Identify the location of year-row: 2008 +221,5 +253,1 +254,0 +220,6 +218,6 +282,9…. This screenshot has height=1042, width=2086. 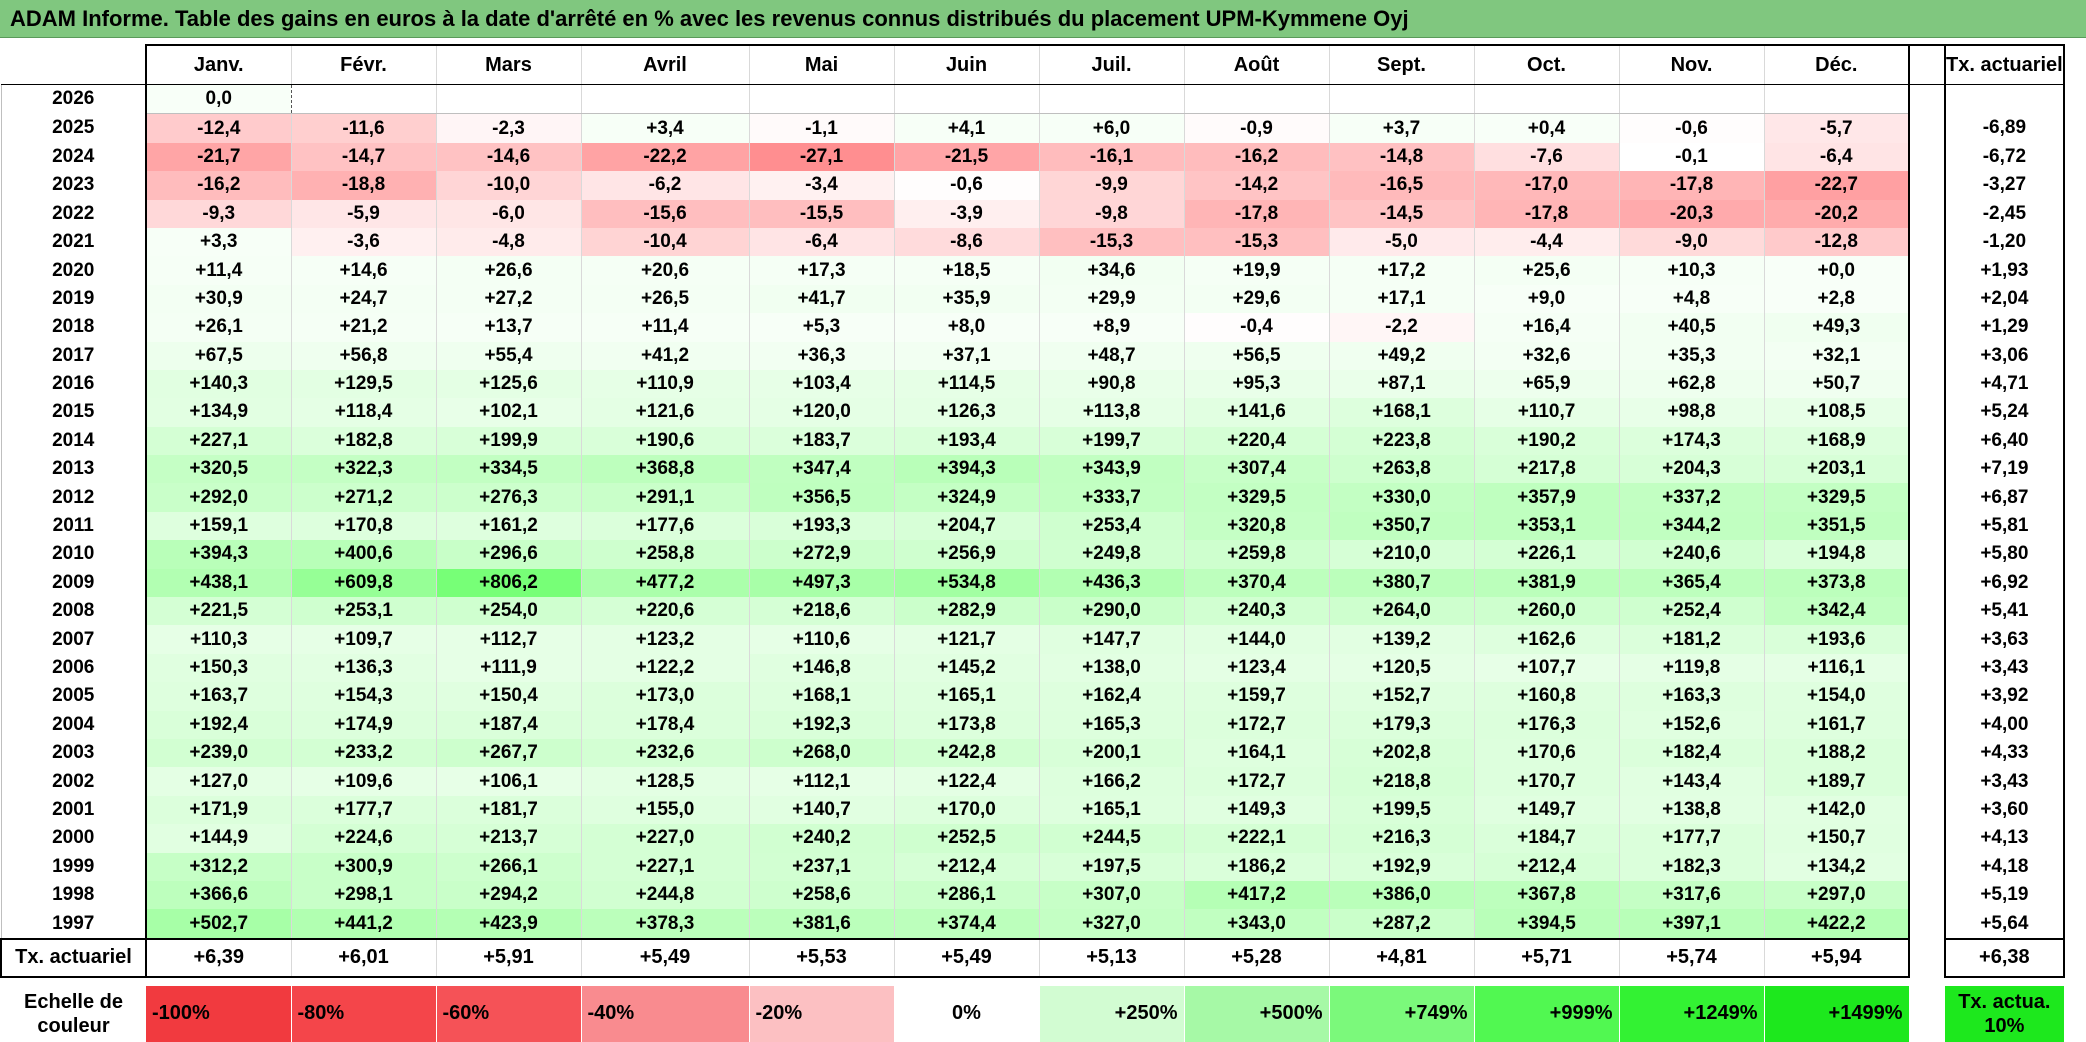
(1032, 611).